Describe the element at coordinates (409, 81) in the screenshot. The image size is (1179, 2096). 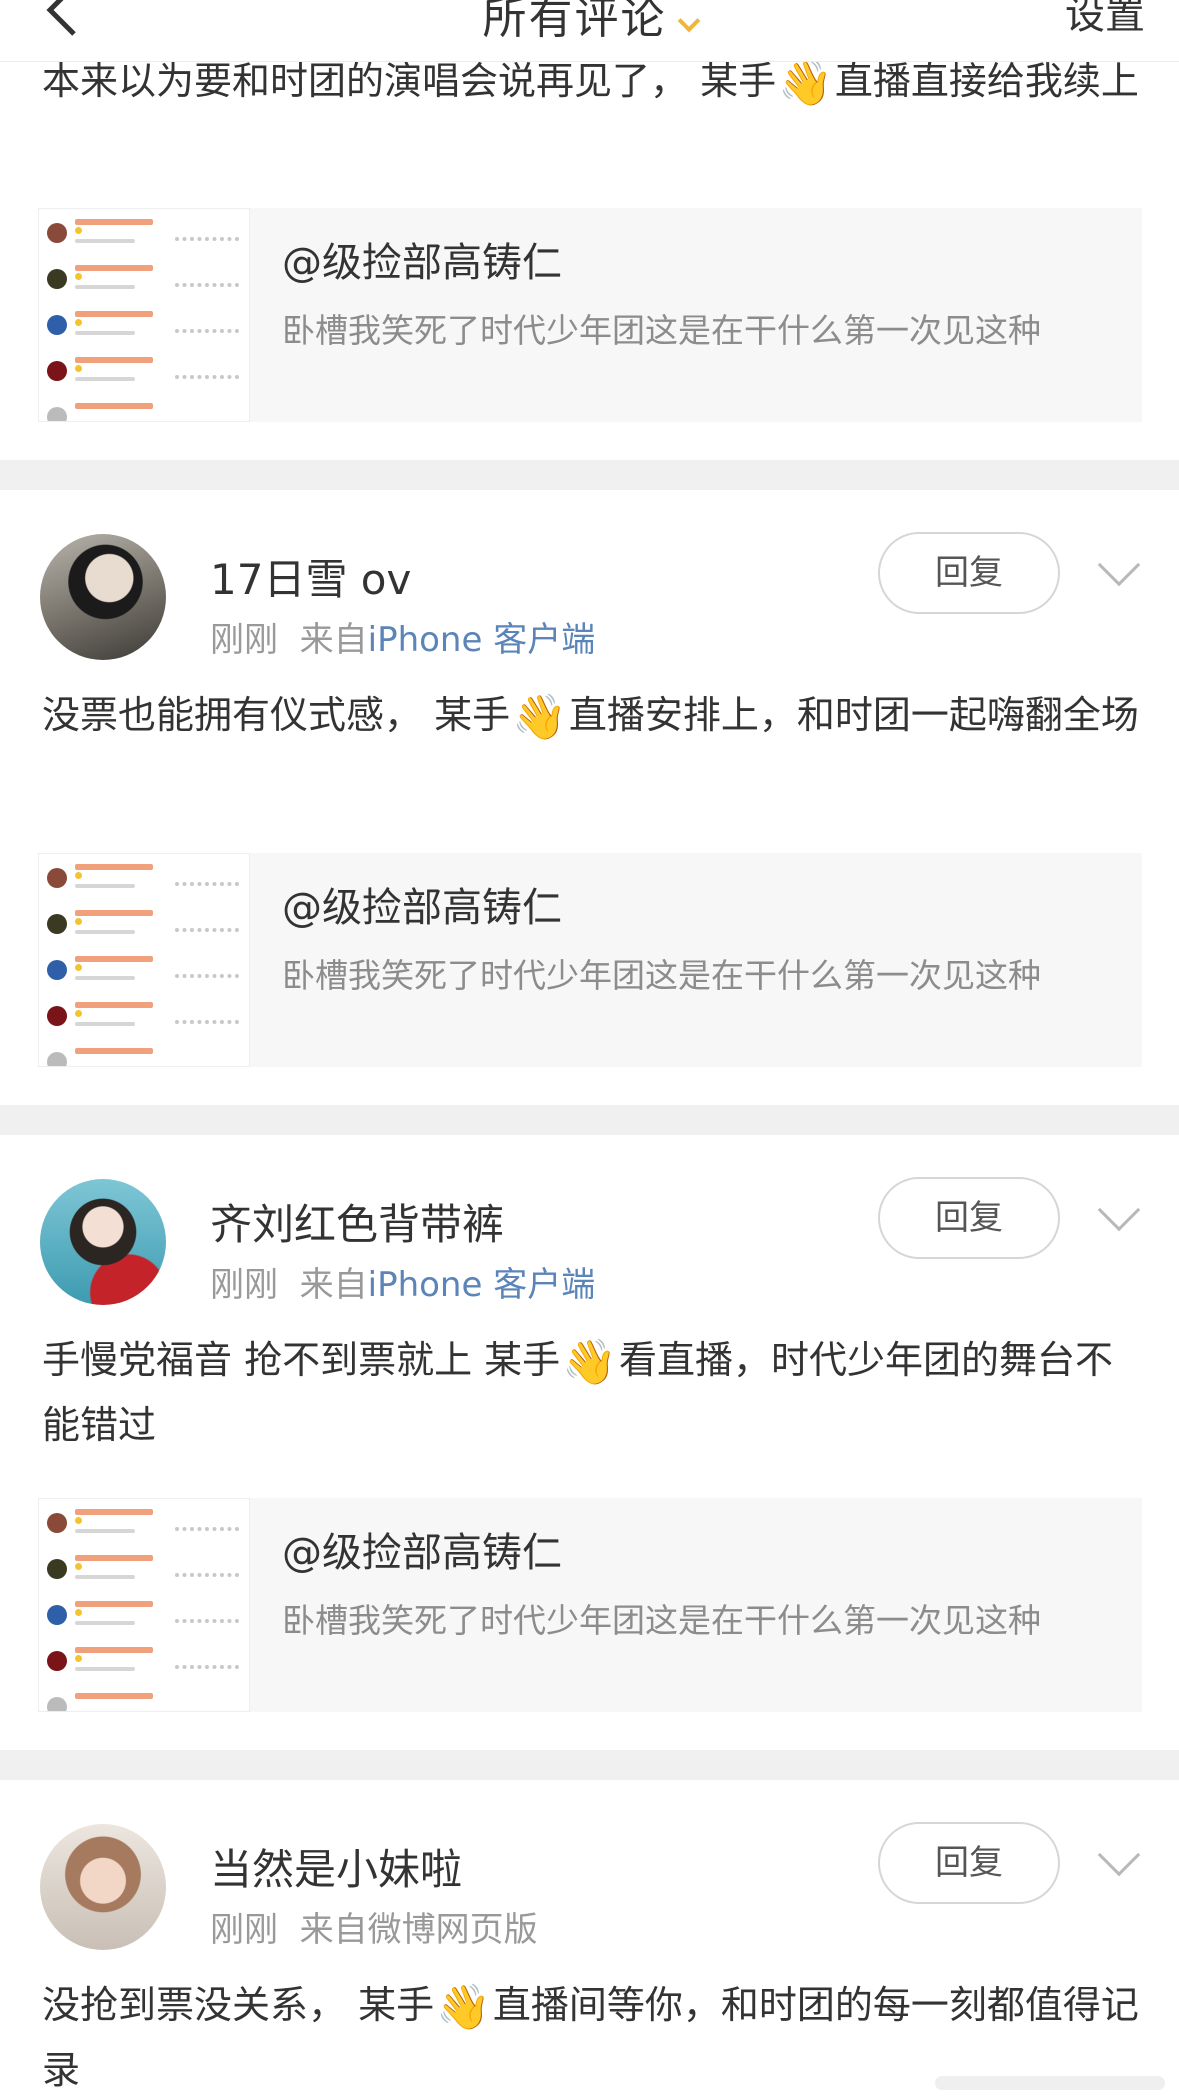
I see `comment-text-before: 本来以为要和时团的演唱会说再见了， 某手` at that location.